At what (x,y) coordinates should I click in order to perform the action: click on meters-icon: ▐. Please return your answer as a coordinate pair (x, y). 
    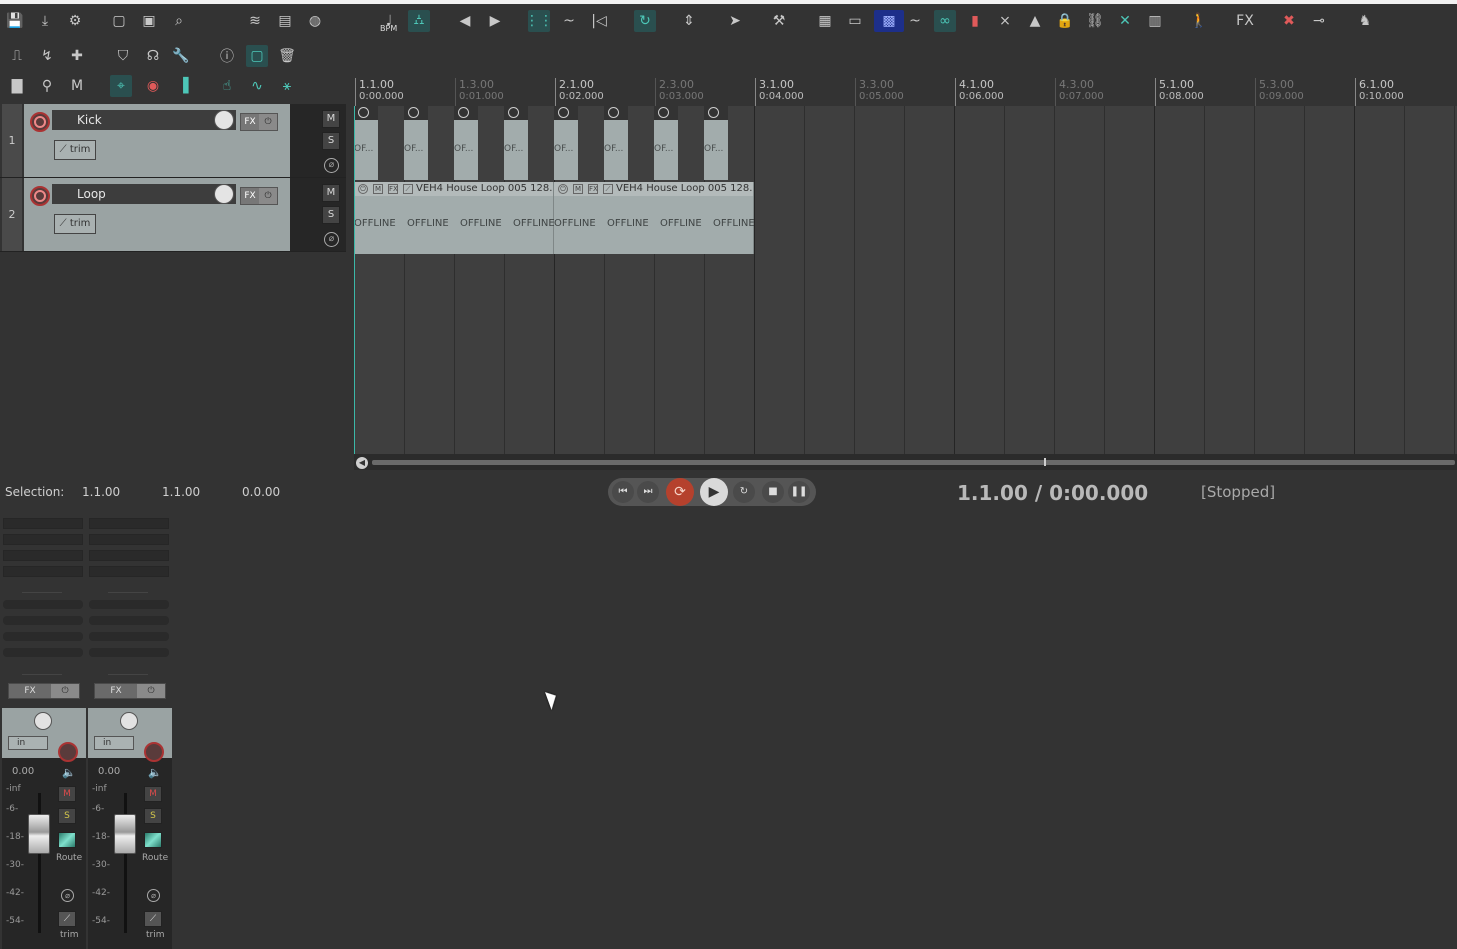
    Looking at the image, I should click on (183, 86).